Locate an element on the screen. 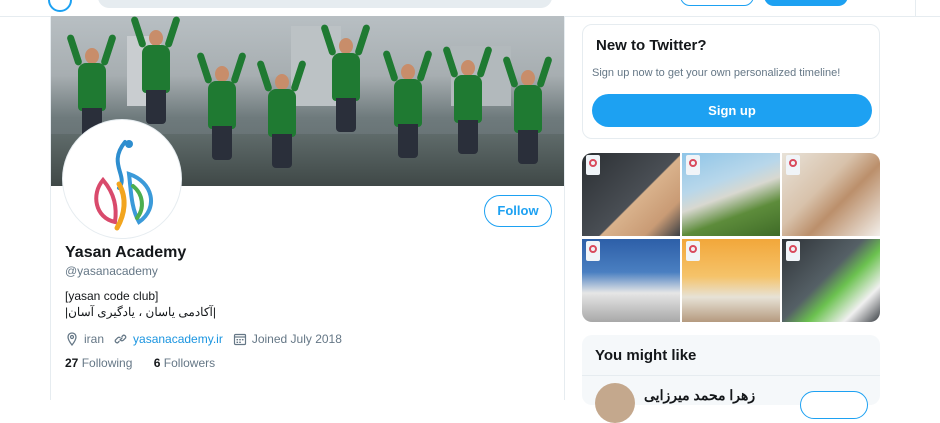  profile-bio-line: [yasan code club] is located at coordinates (112, 296).